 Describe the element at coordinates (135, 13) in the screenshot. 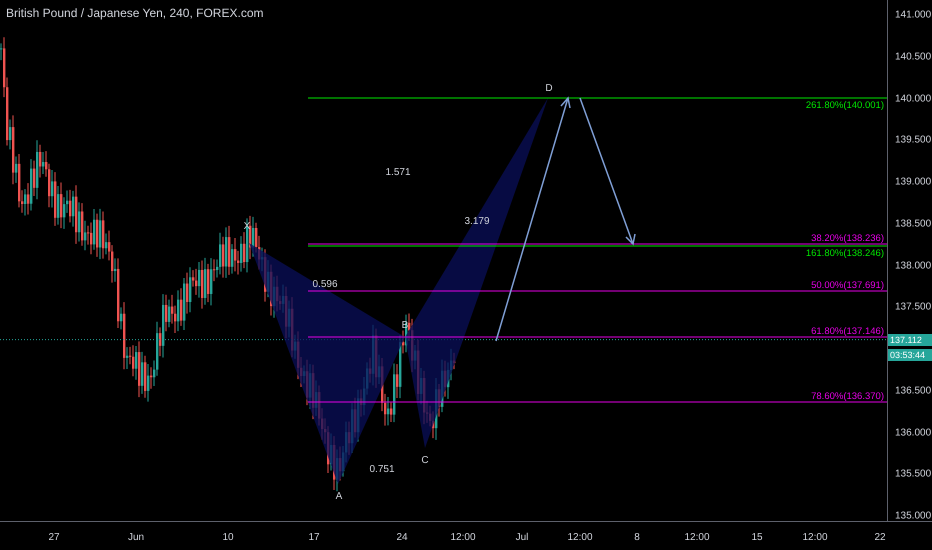

I see `chart-title: British Pound / Japanese Yen, 240, FOREX.com` at that location.